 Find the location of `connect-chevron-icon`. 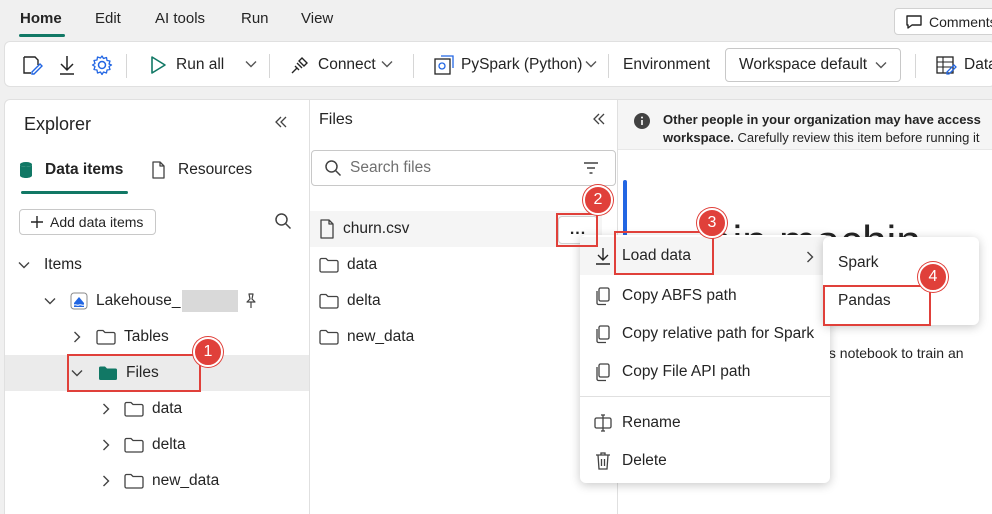

connect-chevron-icon is located at coordinates (387, 64).